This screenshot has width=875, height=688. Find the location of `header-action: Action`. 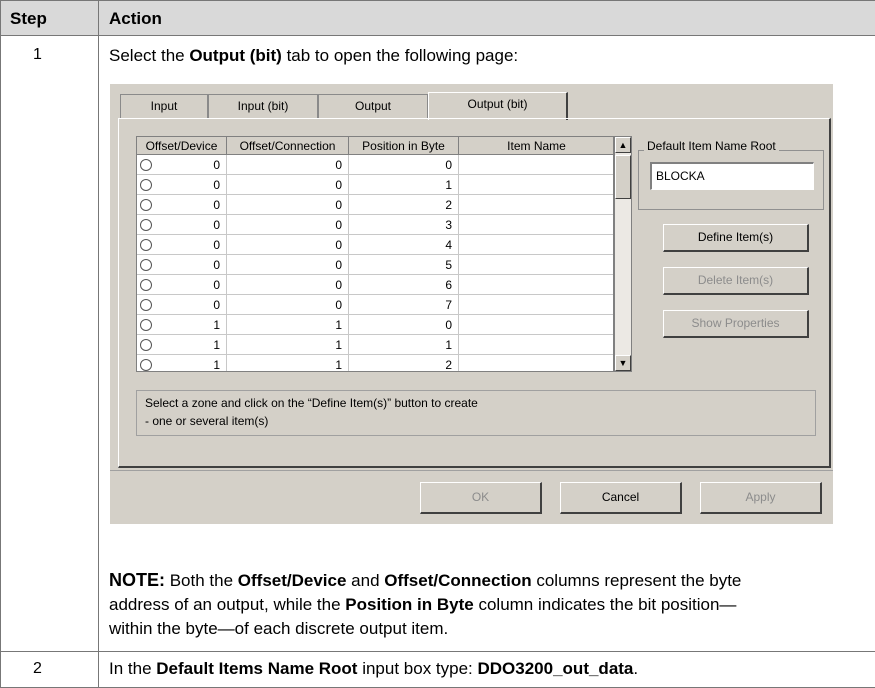

header-action: Action is located at coordinates (135, 18).